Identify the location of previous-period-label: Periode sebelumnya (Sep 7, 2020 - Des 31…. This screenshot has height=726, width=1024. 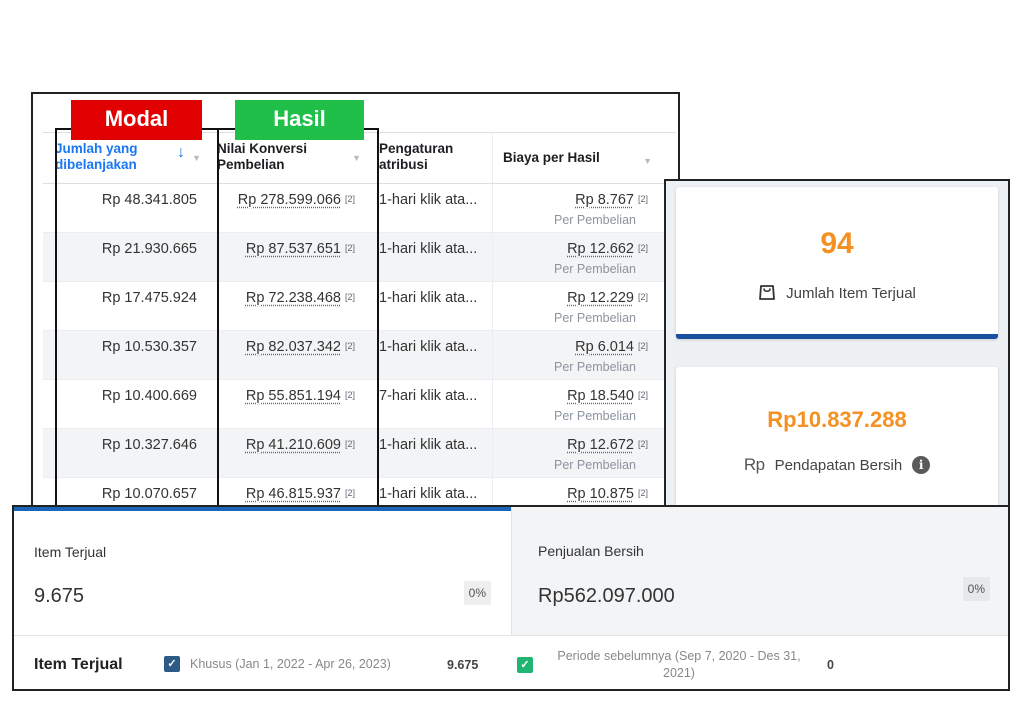
(679, 664).